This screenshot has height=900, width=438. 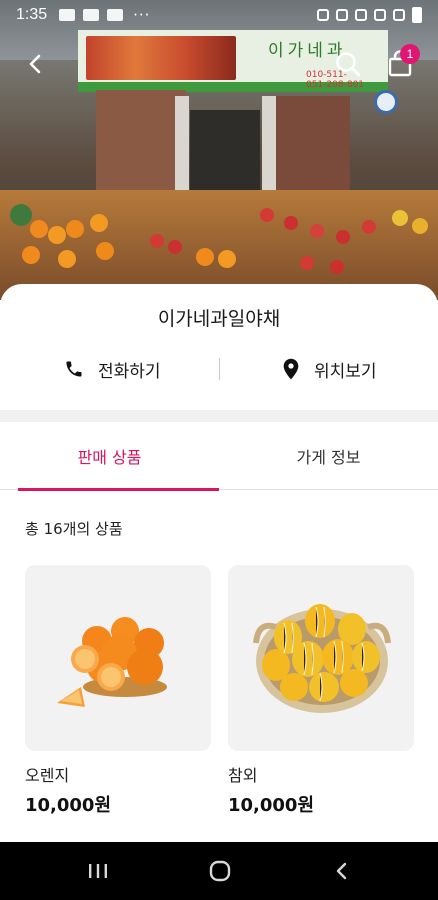 I want to click on phone-icon, so click(x=74, y=369).